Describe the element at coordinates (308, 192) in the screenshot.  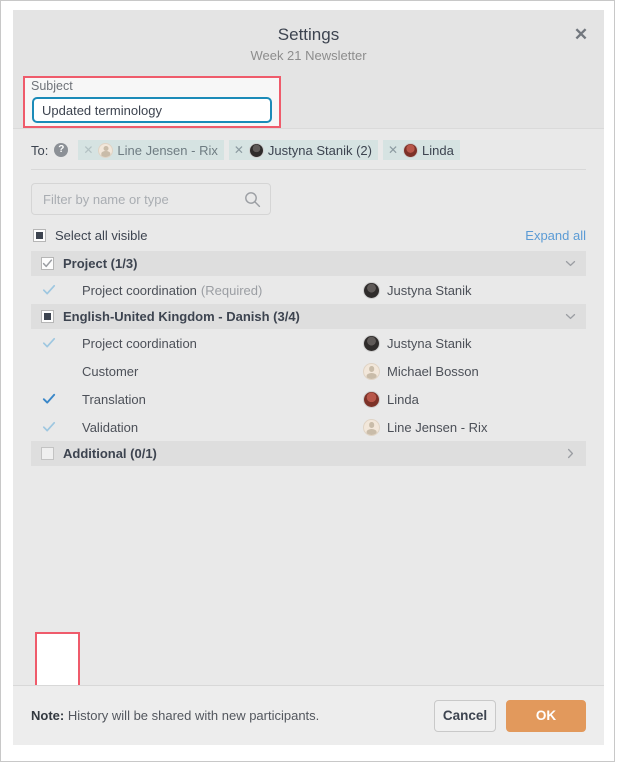
I see `filter-section` at that location.